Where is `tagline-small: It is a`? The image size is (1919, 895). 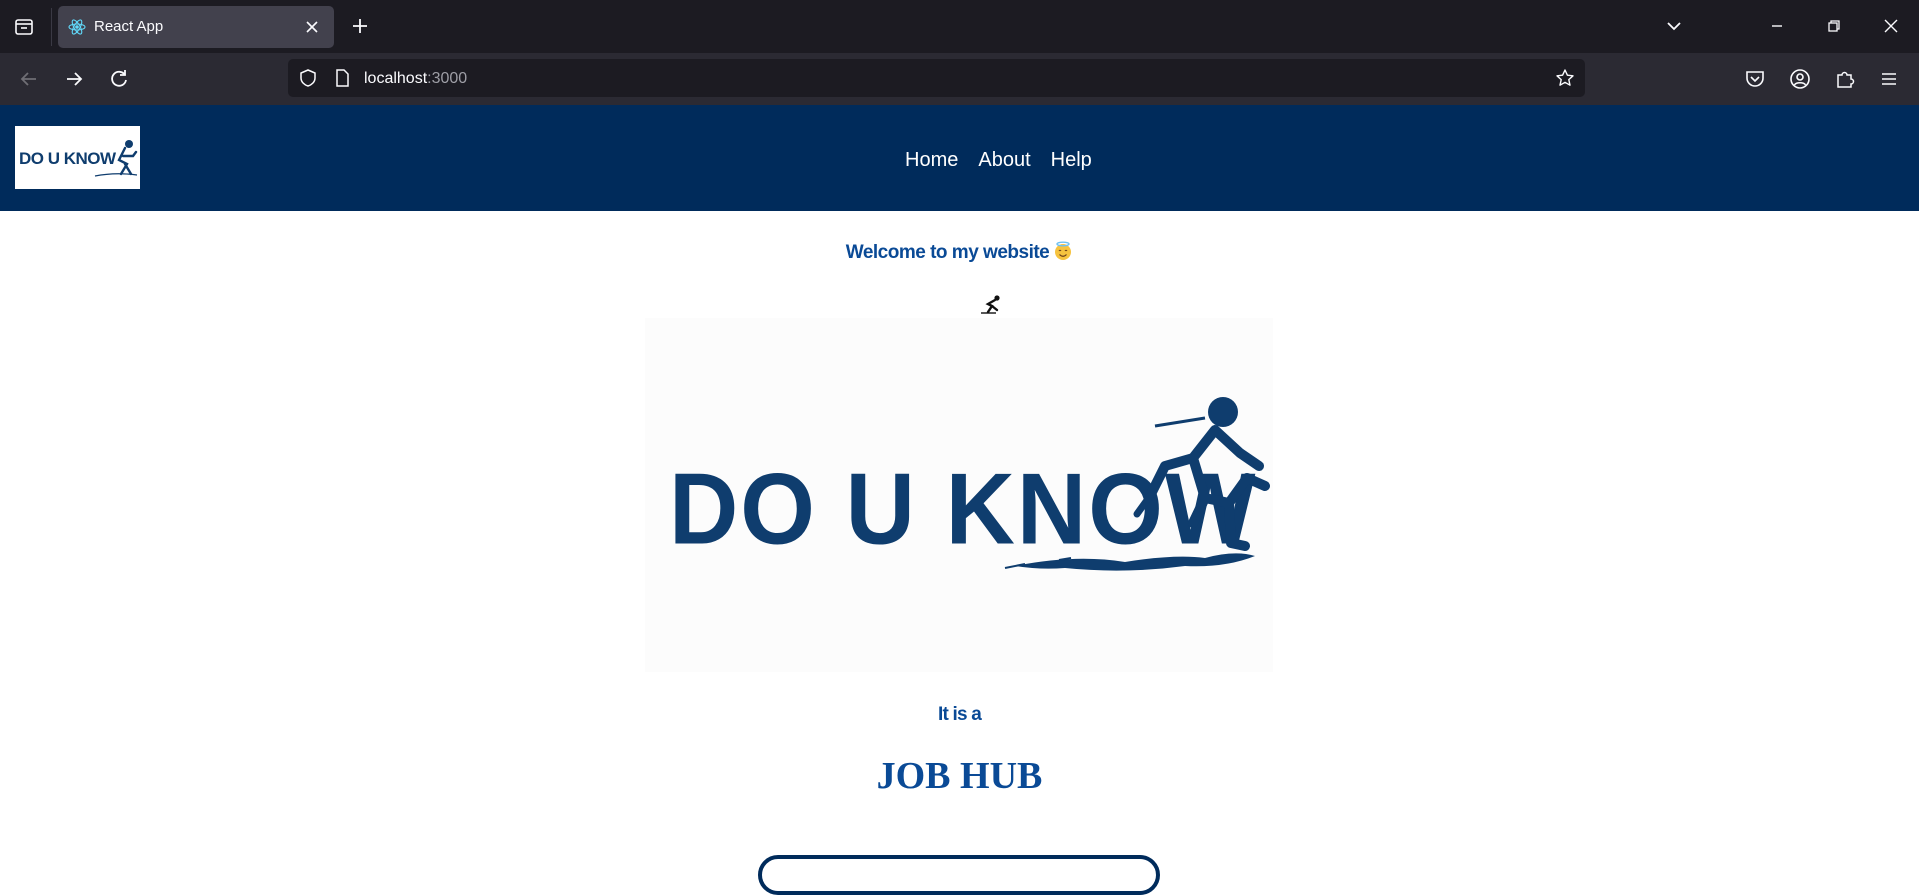 tagline-small: It is a is located at coordinates (960, 714).